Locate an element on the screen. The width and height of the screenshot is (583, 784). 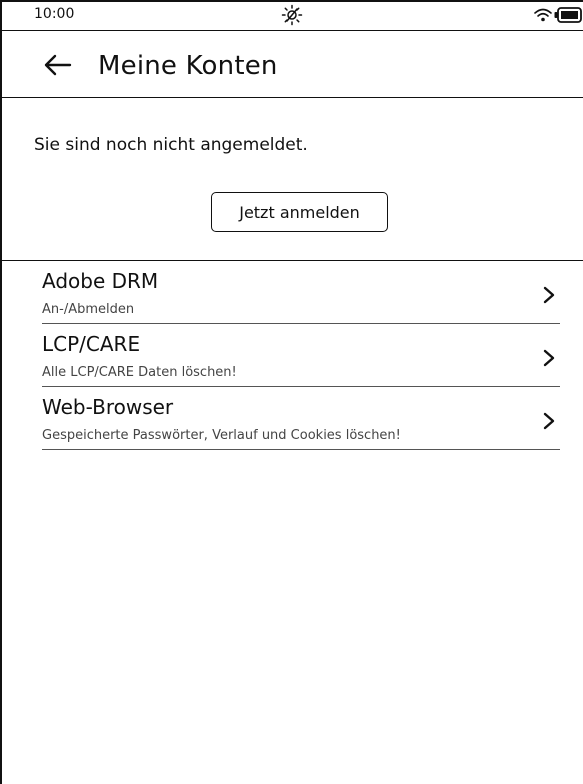
page-title: Meine Konten is located at coordinates (188, 66).